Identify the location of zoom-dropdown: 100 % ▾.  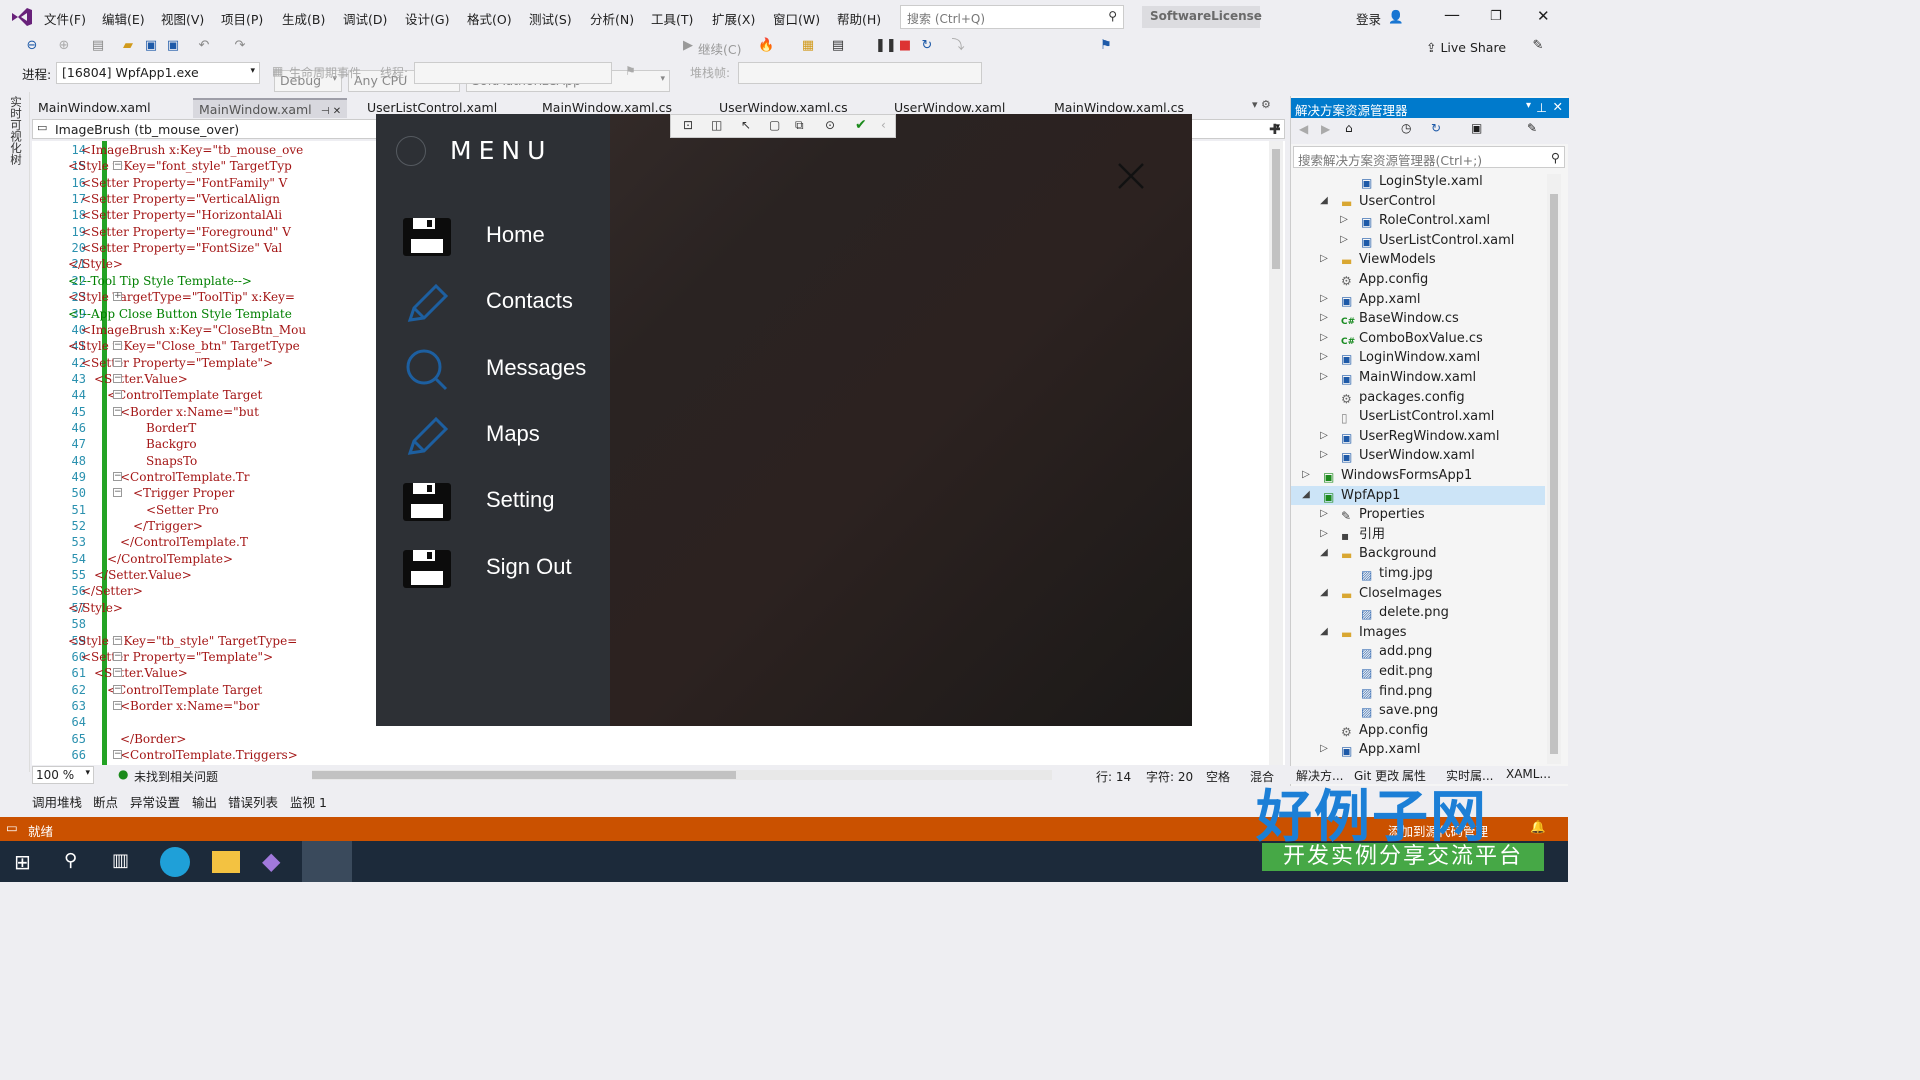
(63, 775).